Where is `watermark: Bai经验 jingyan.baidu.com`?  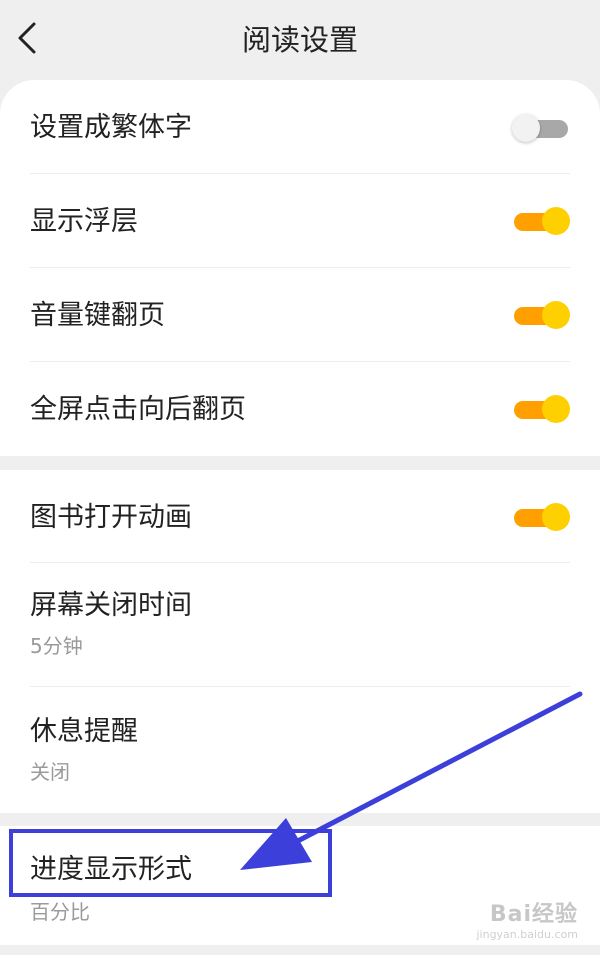 watermark: Bai经验 jingyan.baidu.com is located at coordinates (527, 918).